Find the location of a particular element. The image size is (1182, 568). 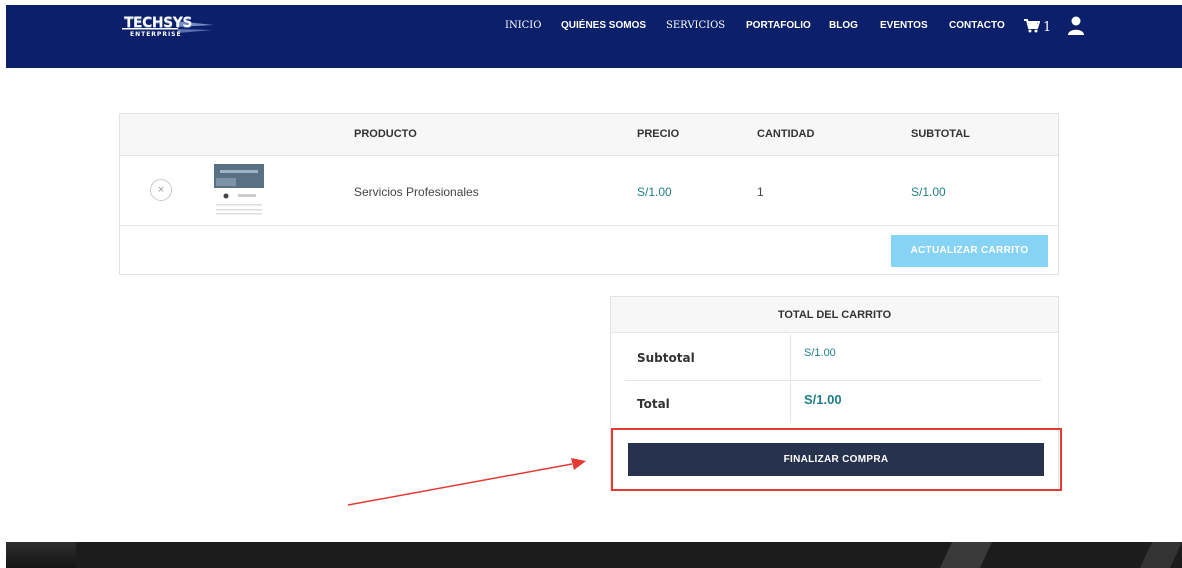

total-label: Total is located at coordinates (653, 404).